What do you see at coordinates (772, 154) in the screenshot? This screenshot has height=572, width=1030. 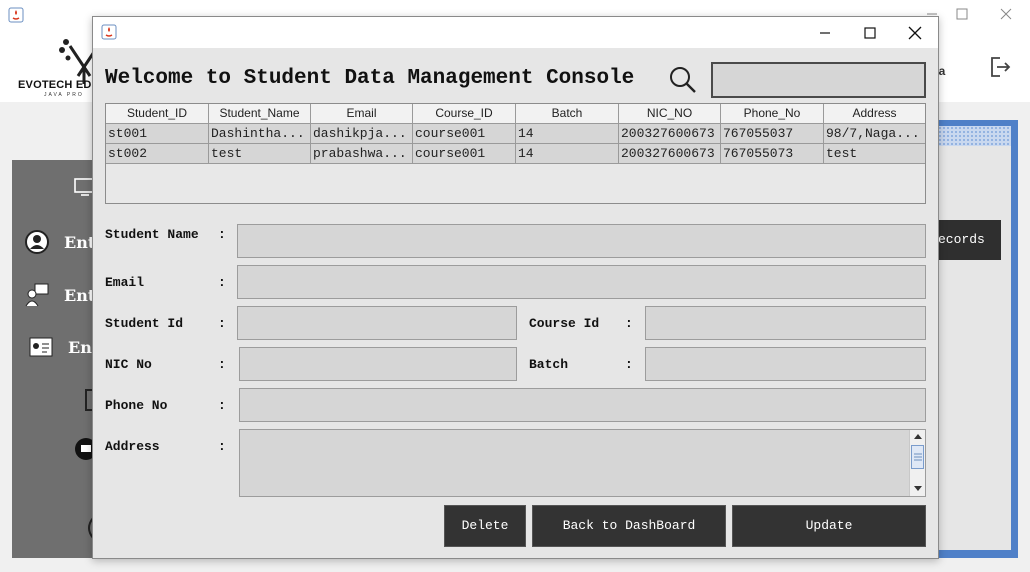 I see `table-cell: 767055073` at bounding box center [772, 154].